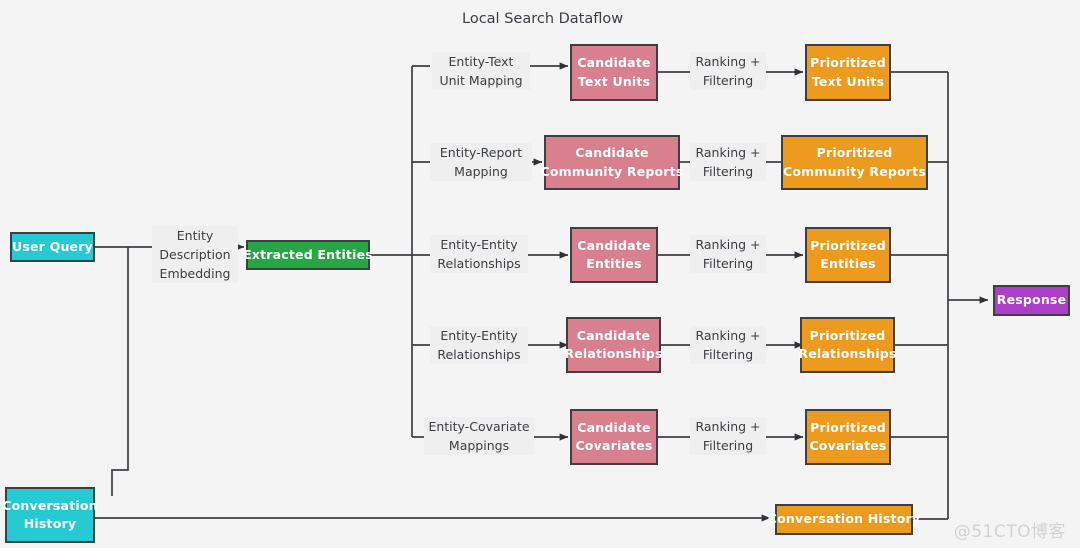  I want to click on node-candidate-relationships: Candidate Relationships, so click(613, 345).